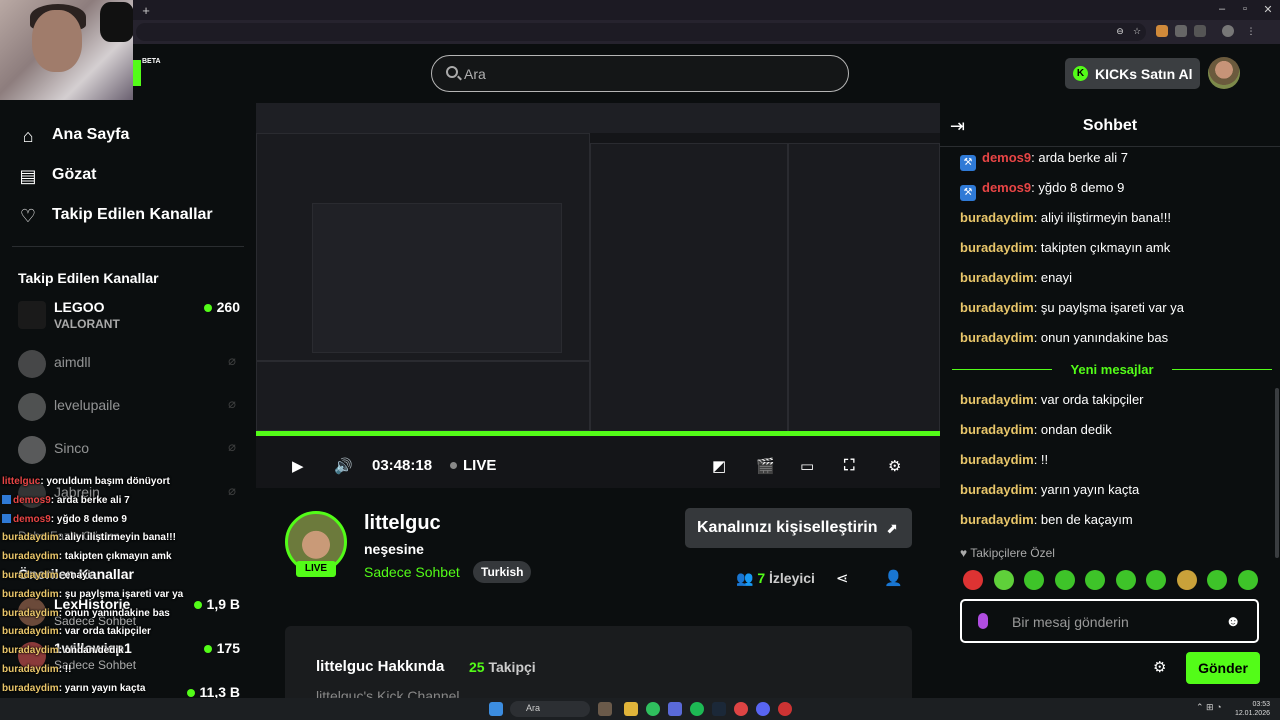 The width and height of the screenshot is (1280, 720). Describe the element at coordinates (1052, 277) in the screenshot. I see `chat-text: : enayi` at that location.